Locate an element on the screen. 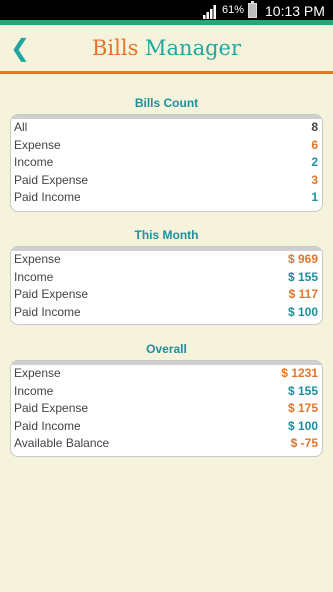 The width and height of the screenshot is (333, 592). clock: 10:13 PM is located at coordinates (295, 11).